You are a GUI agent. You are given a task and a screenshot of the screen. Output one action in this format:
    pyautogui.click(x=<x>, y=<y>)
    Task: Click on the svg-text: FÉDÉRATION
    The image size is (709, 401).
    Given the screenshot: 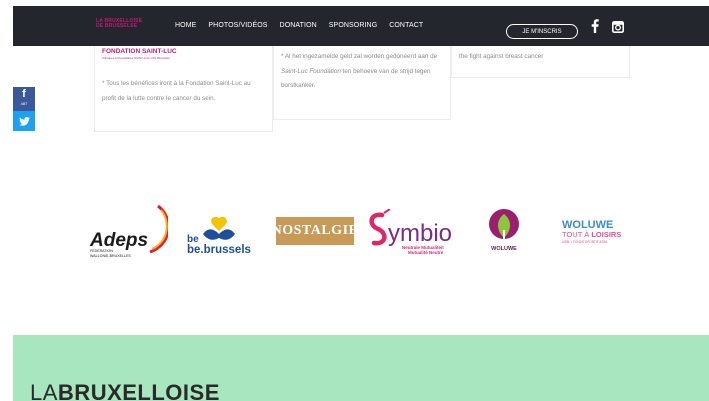 What is the action you would take?
    pyautogui.click(x=101, y=250)
    